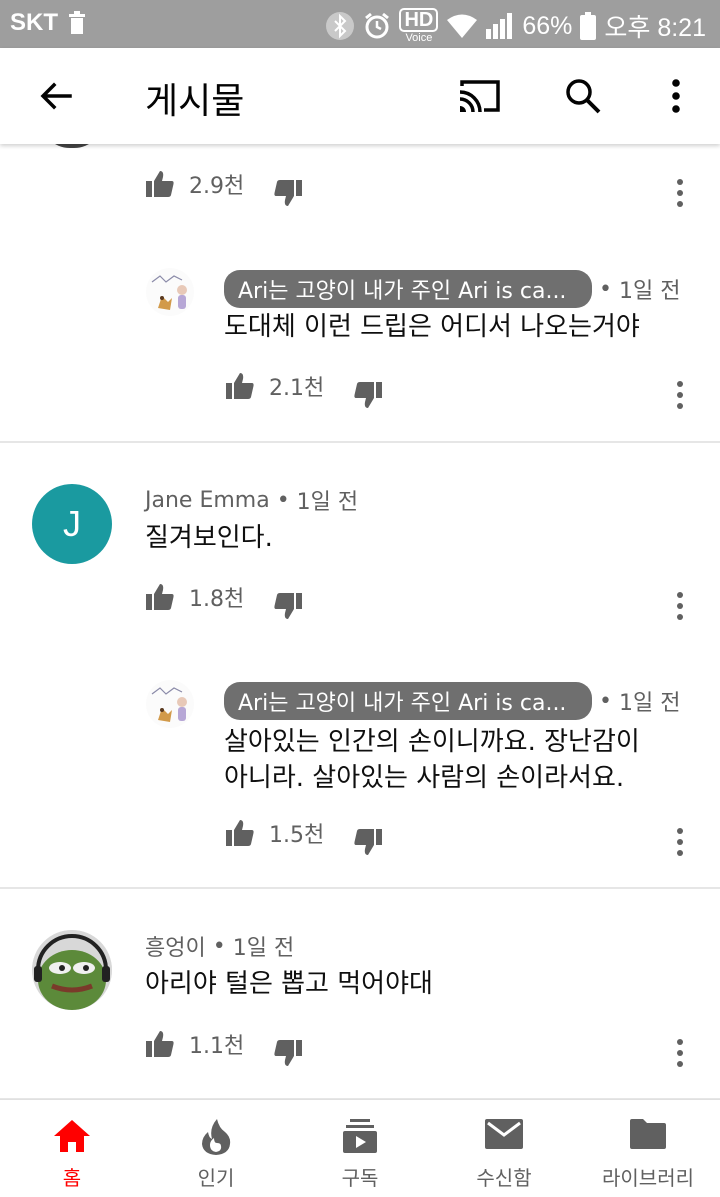  Describe the element at coordinates (583, 96) in the screenshot. I see `search-icon` at that location.